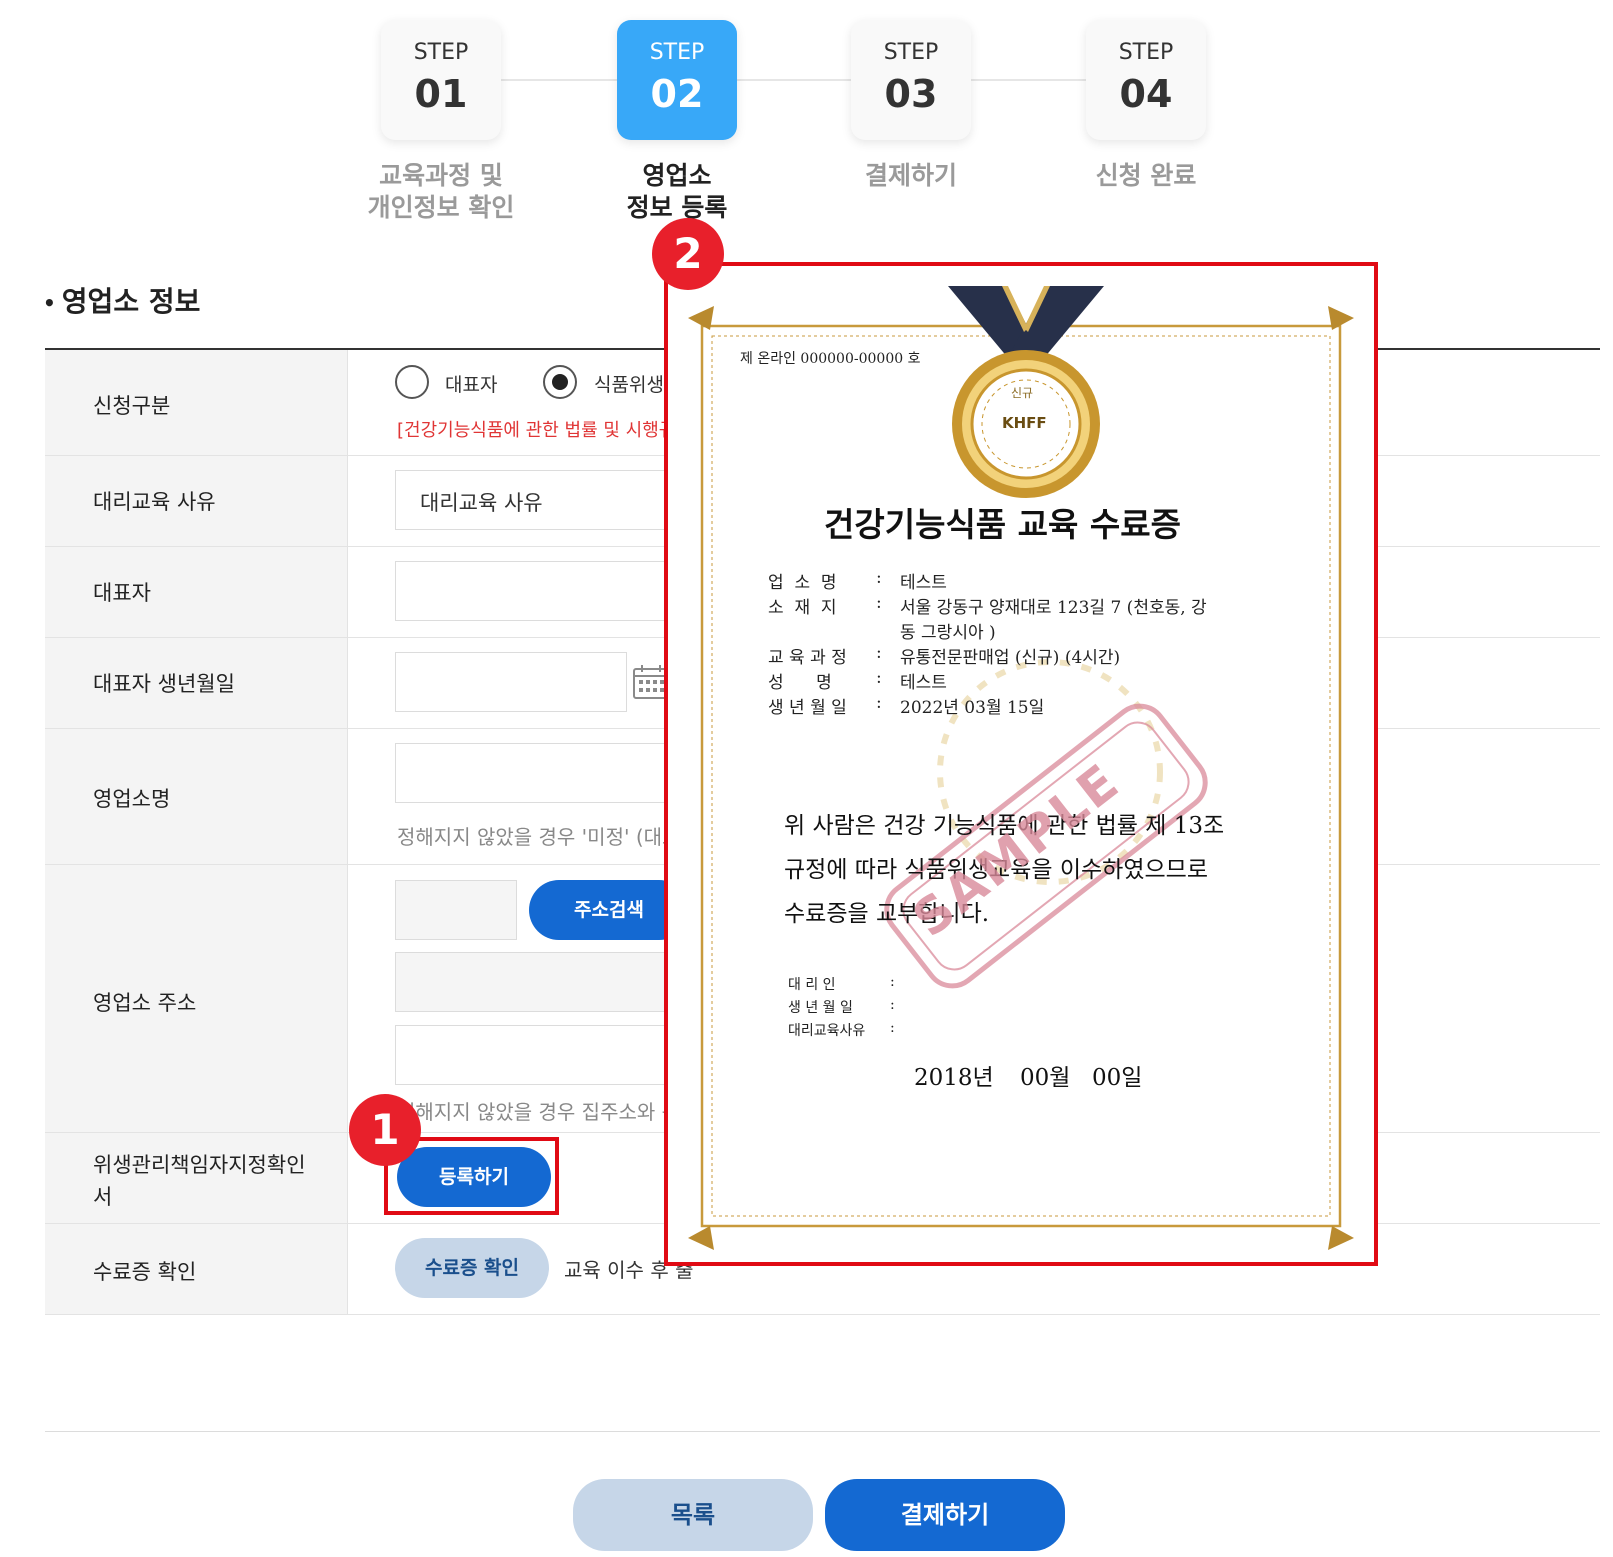 The height and width of the screenshot is (1557, 1613). Describe the element at coordinates (131, 301) in the screenshot. I see `section-title-text: 영업소 정보` at that location.